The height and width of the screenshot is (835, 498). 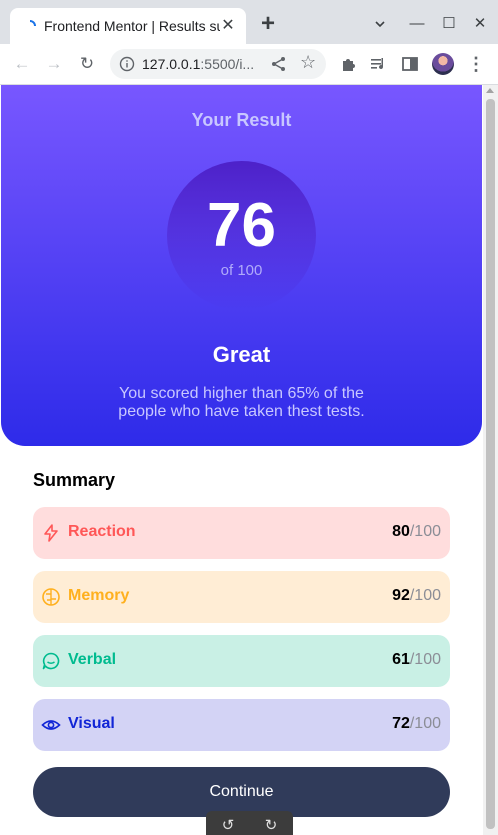 What do you see at coordinates (241, 725) in the screenshot?
I see `summary-item-visual: Visual 72/100` at bounding box center [241, 725].